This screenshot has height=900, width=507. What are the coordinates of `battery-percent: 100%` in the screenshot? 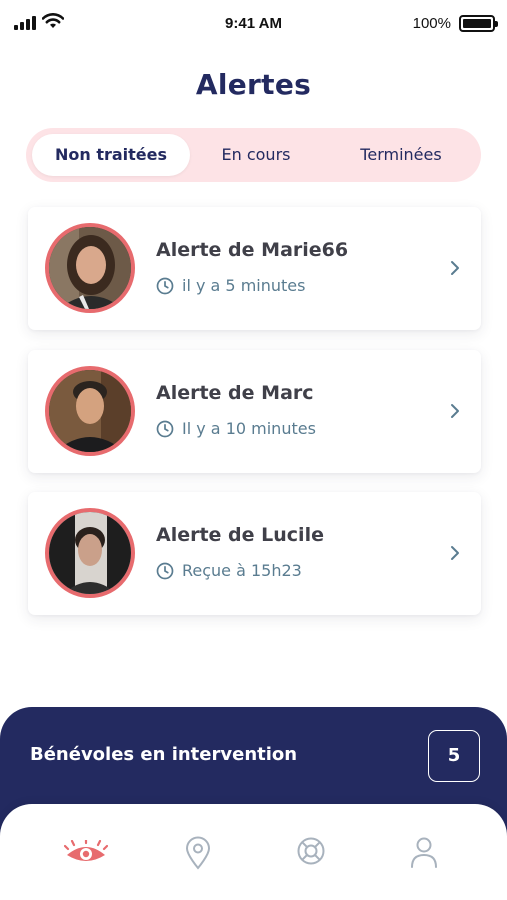 It's located at (431, 23).